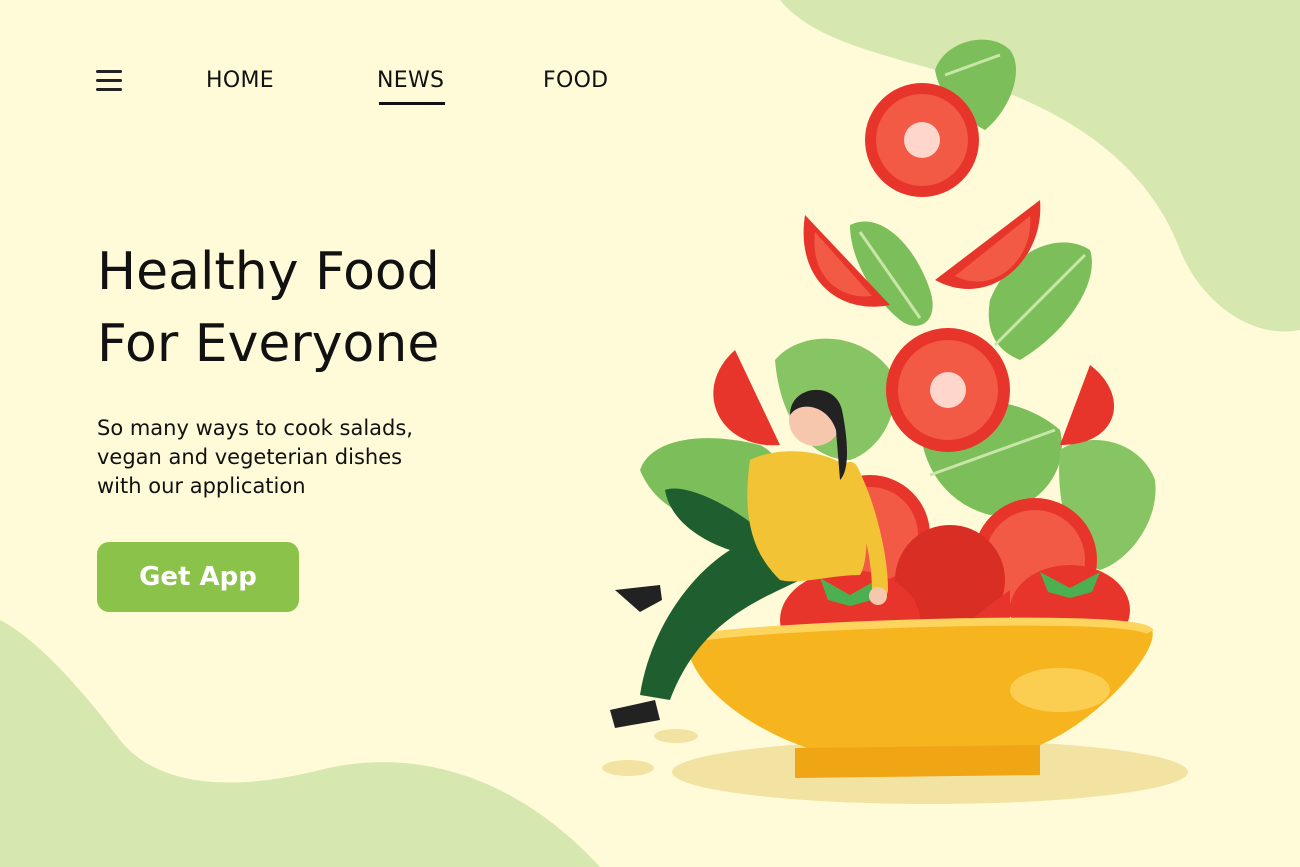 This screenshot has height=867, width=1300. What do you see at coordinates (410, 80) in the screenshot?
I see `nav-link-news: NEWS` at bounding box center [410, 80].